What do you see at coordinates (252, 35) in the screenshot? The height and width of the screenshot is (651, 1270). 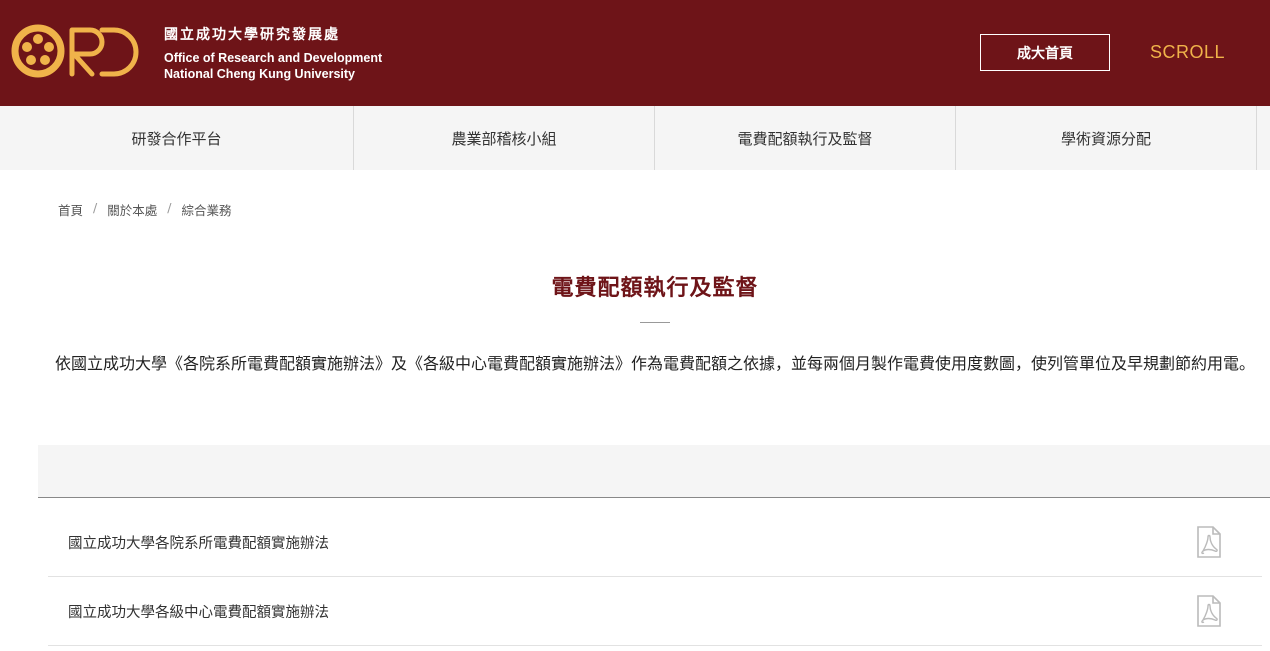 I see `org-name-zh: 國立成功大學研究發展處` at bounding box center [252, 35].